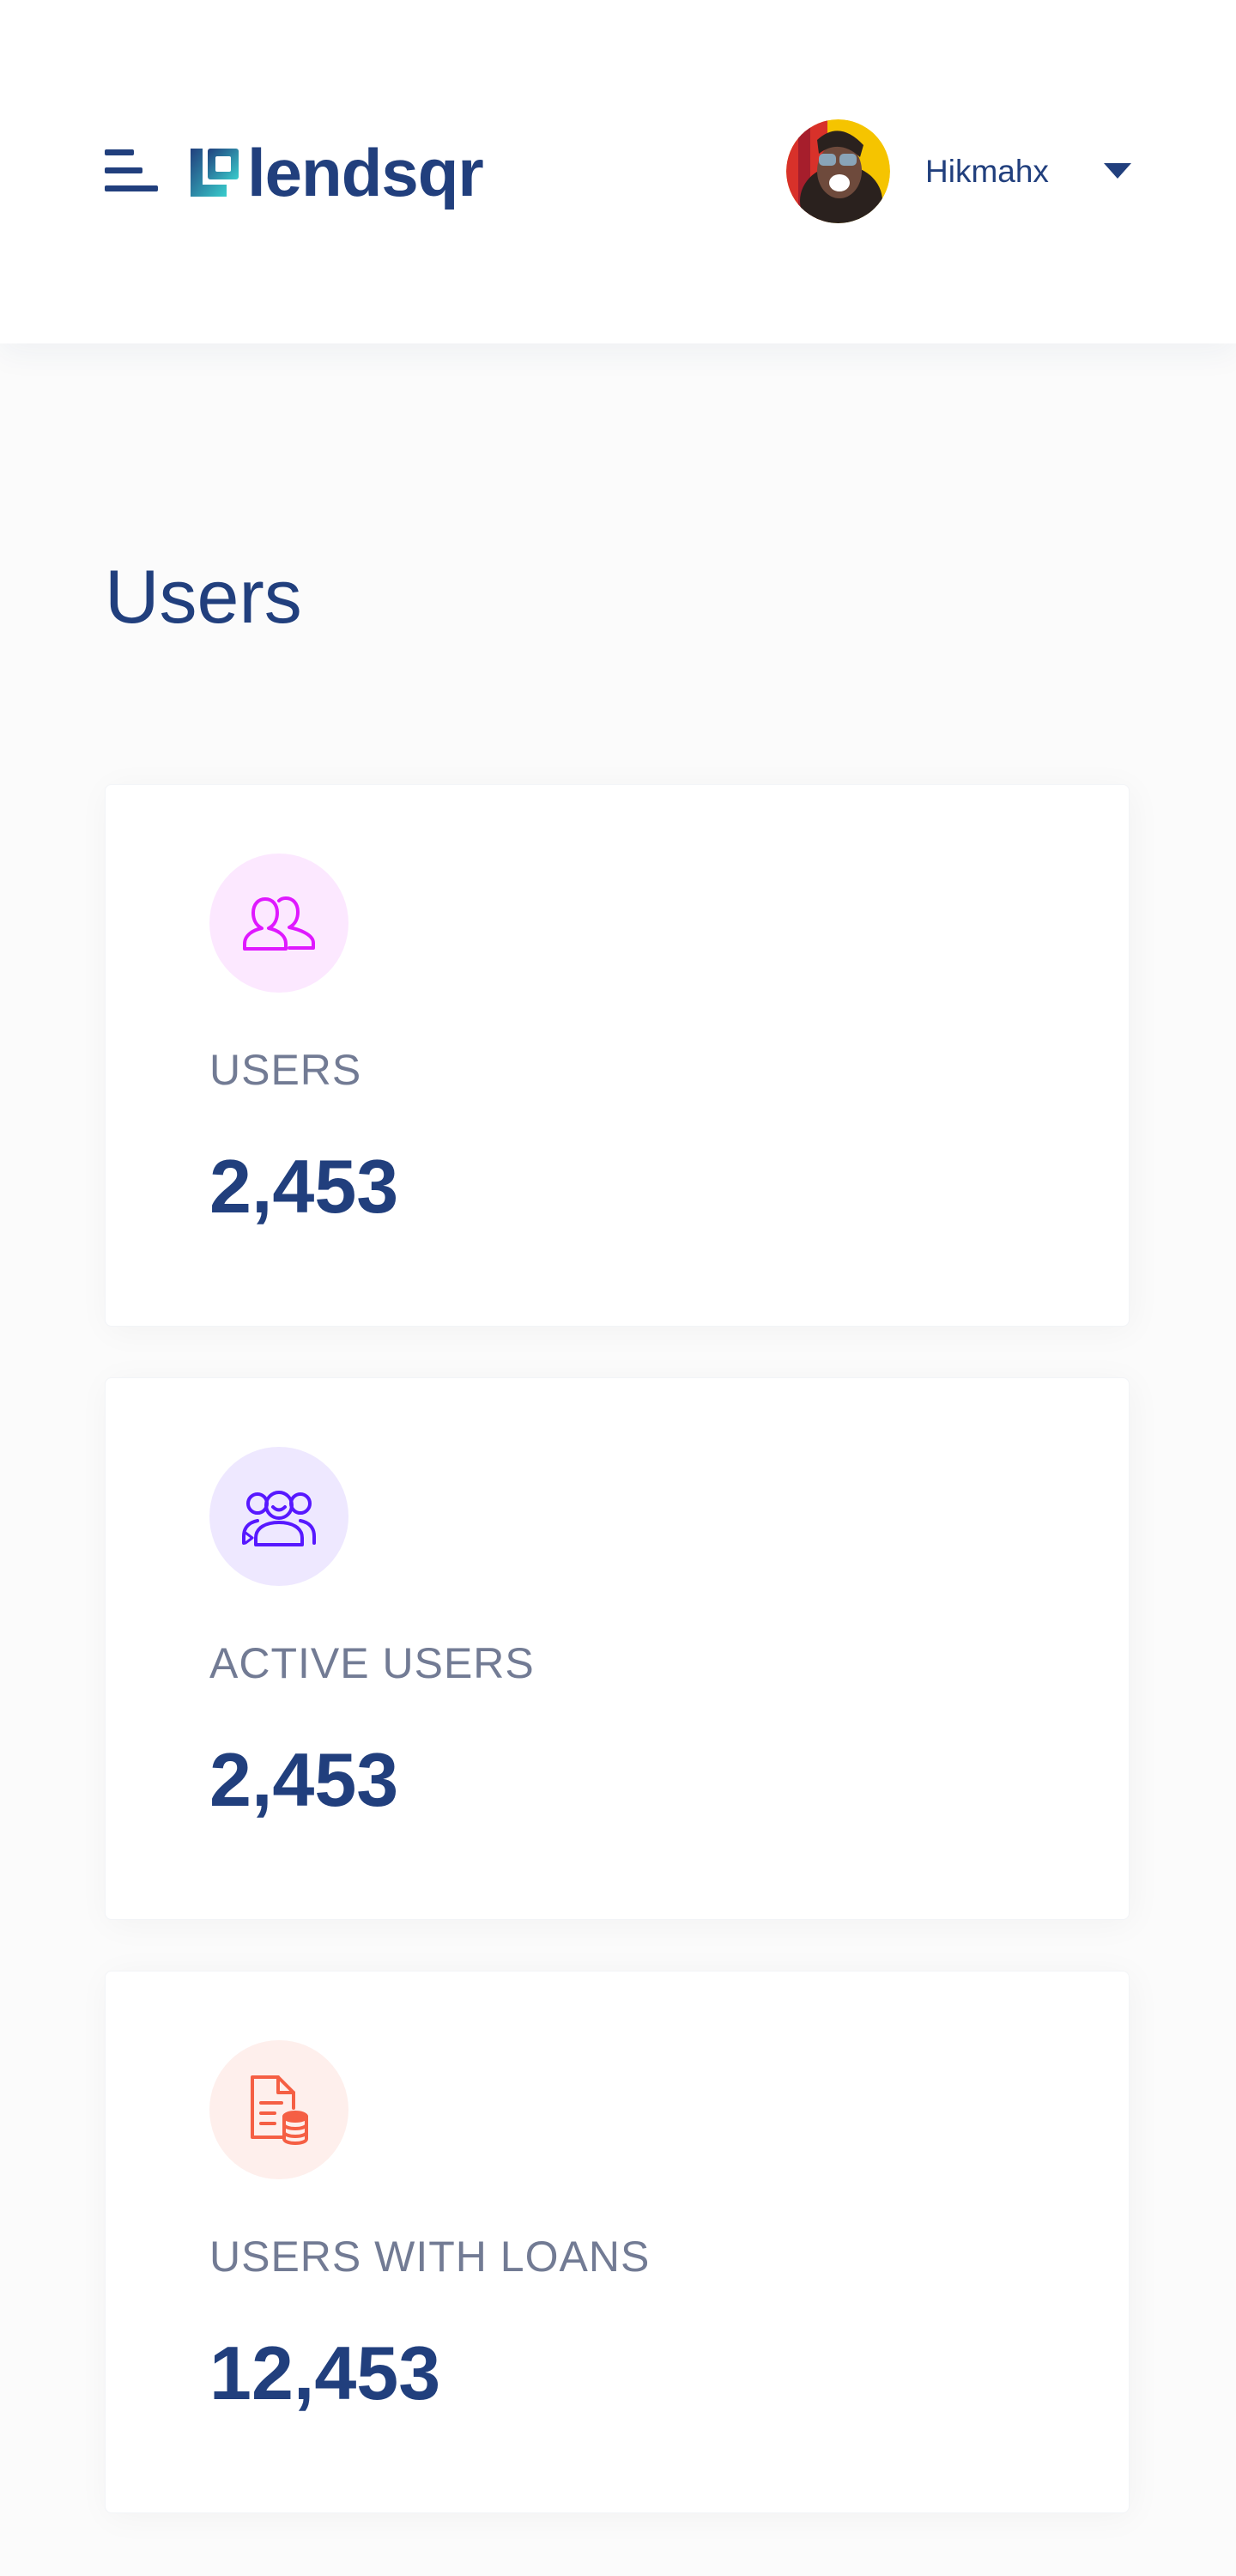 This screenshot has height=2576, width=1236. I want to click on active-users-icon, so click(278, 1517).